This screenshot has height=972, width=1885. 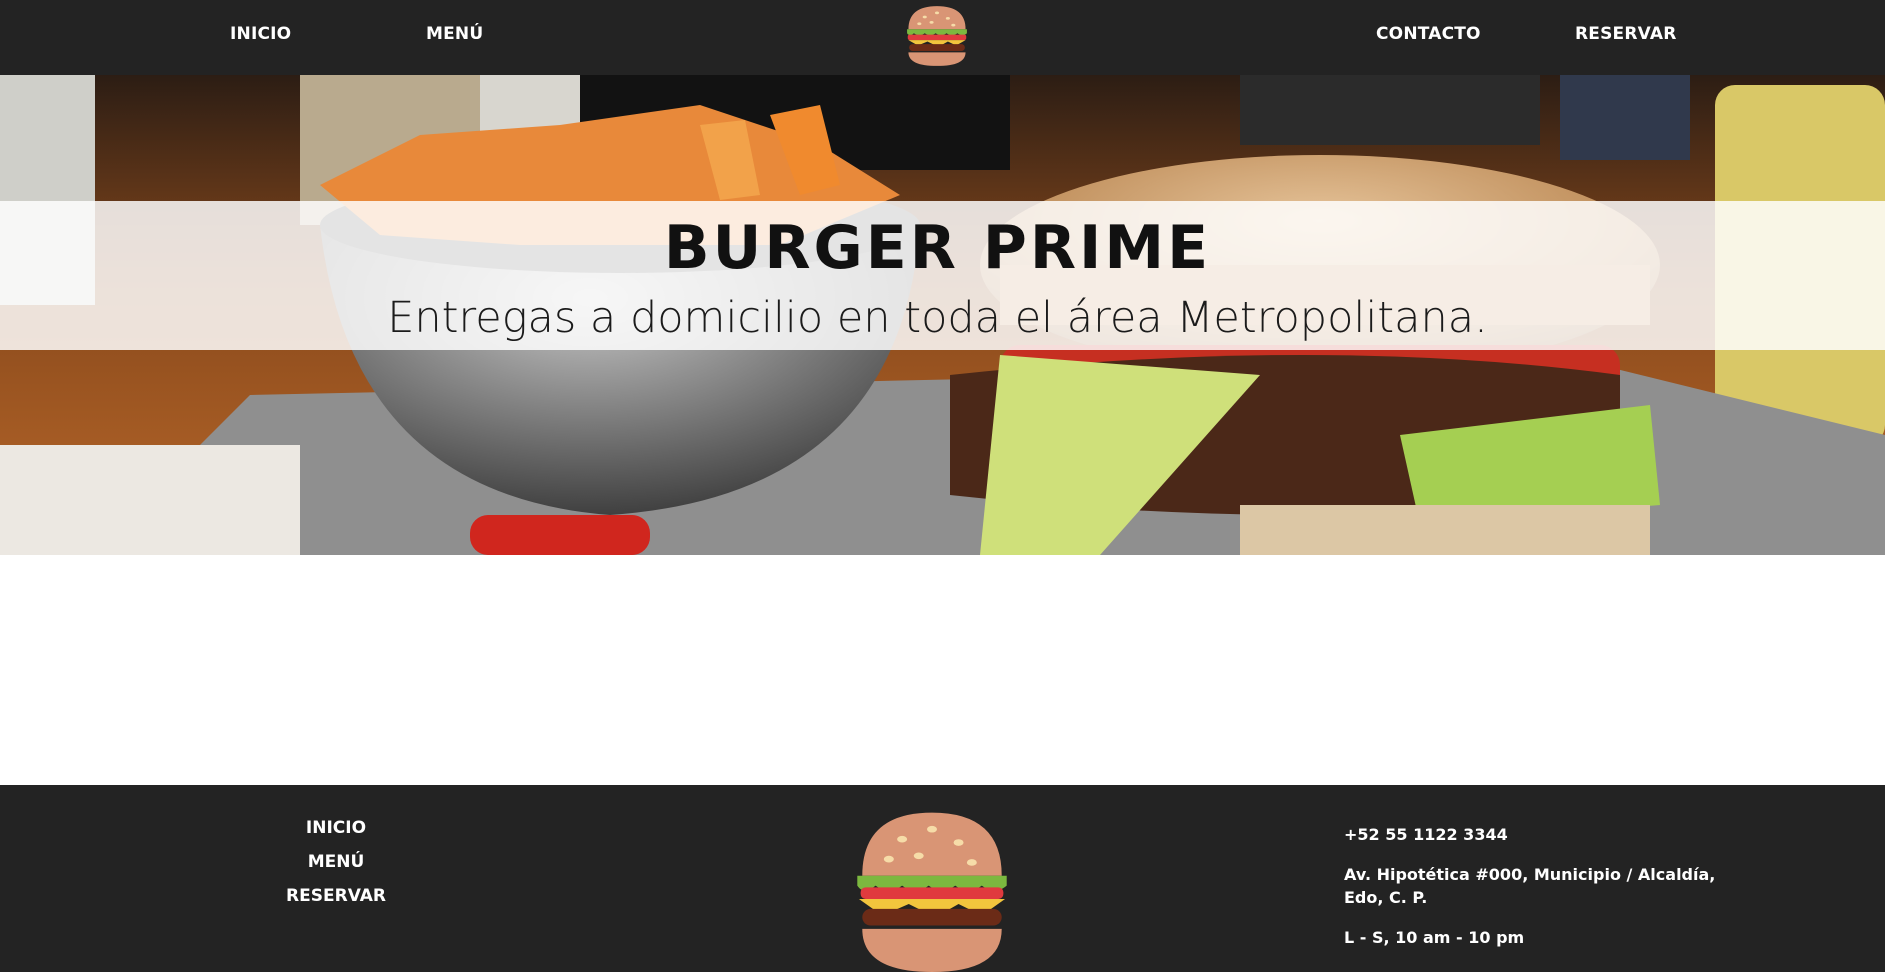 What do you see at coordinates (937, 248) in the screenshot?
I see `hero-title: BURGER PRIME` at bounding box center [937, 248].